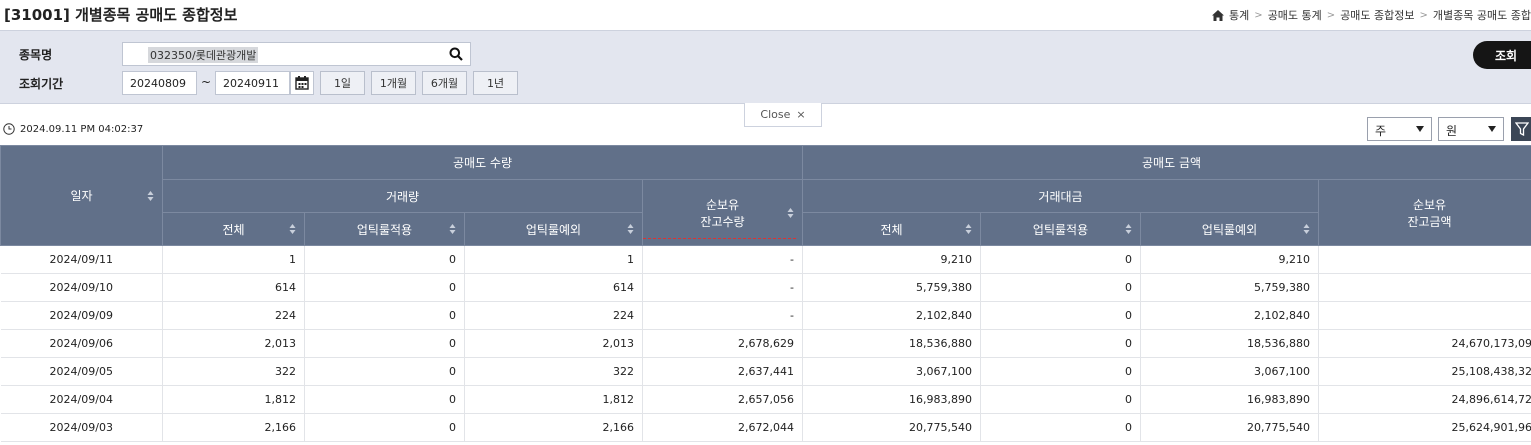  Describe the element at coordinates (444, 83) in the screenshot. I see `period-6month-button: 6개월` at that location.